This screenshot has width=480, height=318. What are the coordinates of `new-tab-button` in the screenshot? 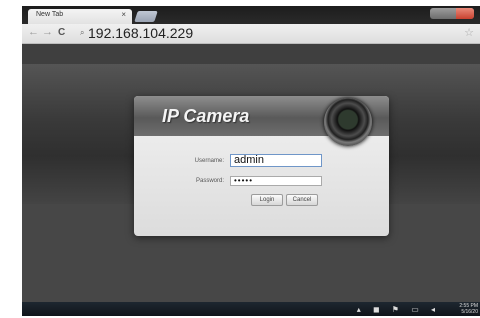 It's located at (146, 16).